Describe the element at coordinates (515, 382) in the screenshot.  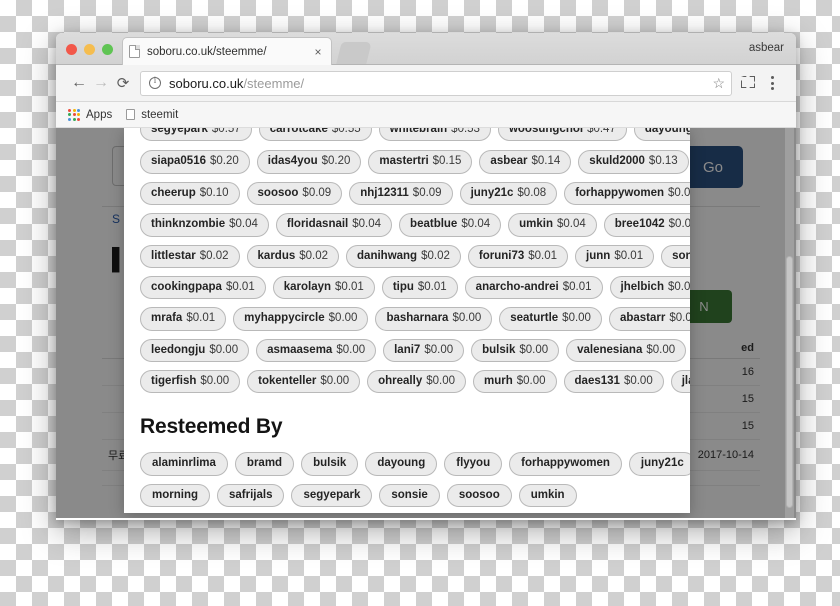
I see `voter-pill: murh $0.00` at that location.